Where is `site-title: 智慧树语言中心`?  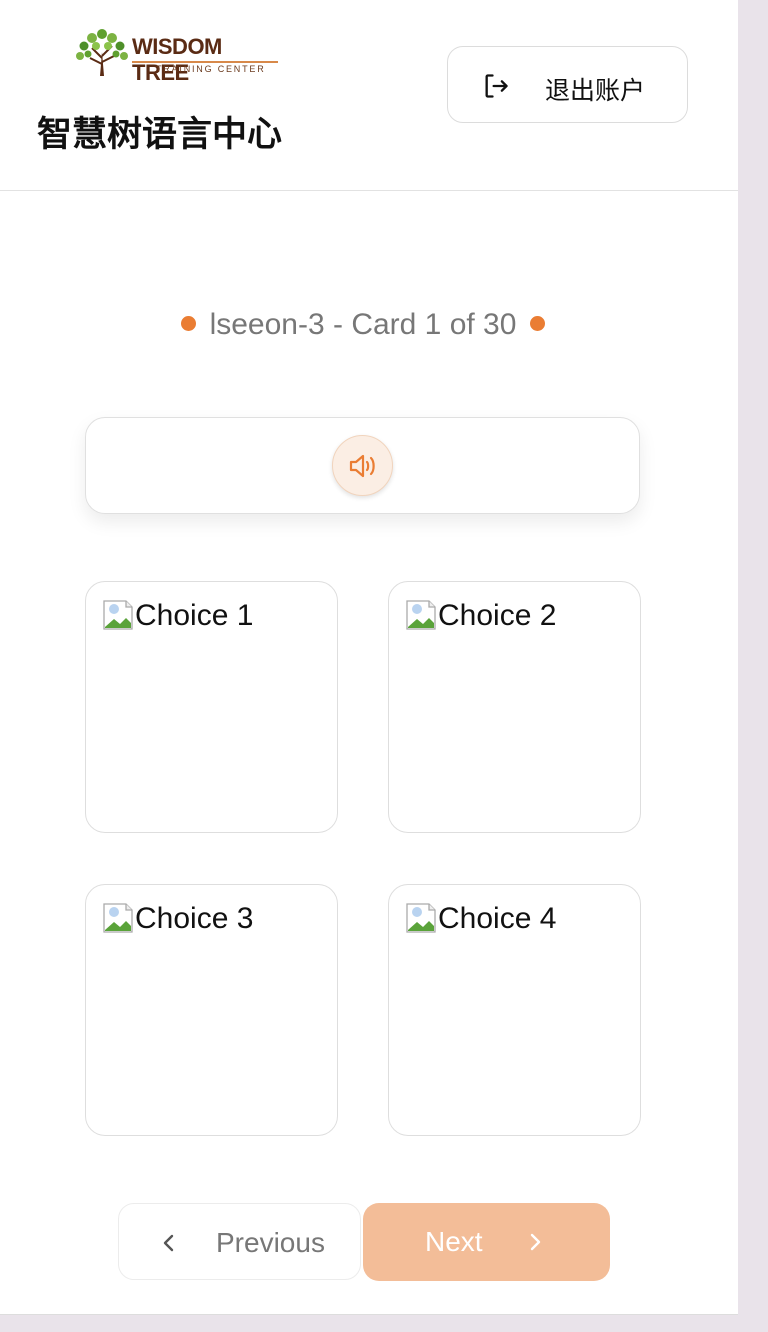 site-title: 智慧树语言中心 is located at coordinates (160, 135).